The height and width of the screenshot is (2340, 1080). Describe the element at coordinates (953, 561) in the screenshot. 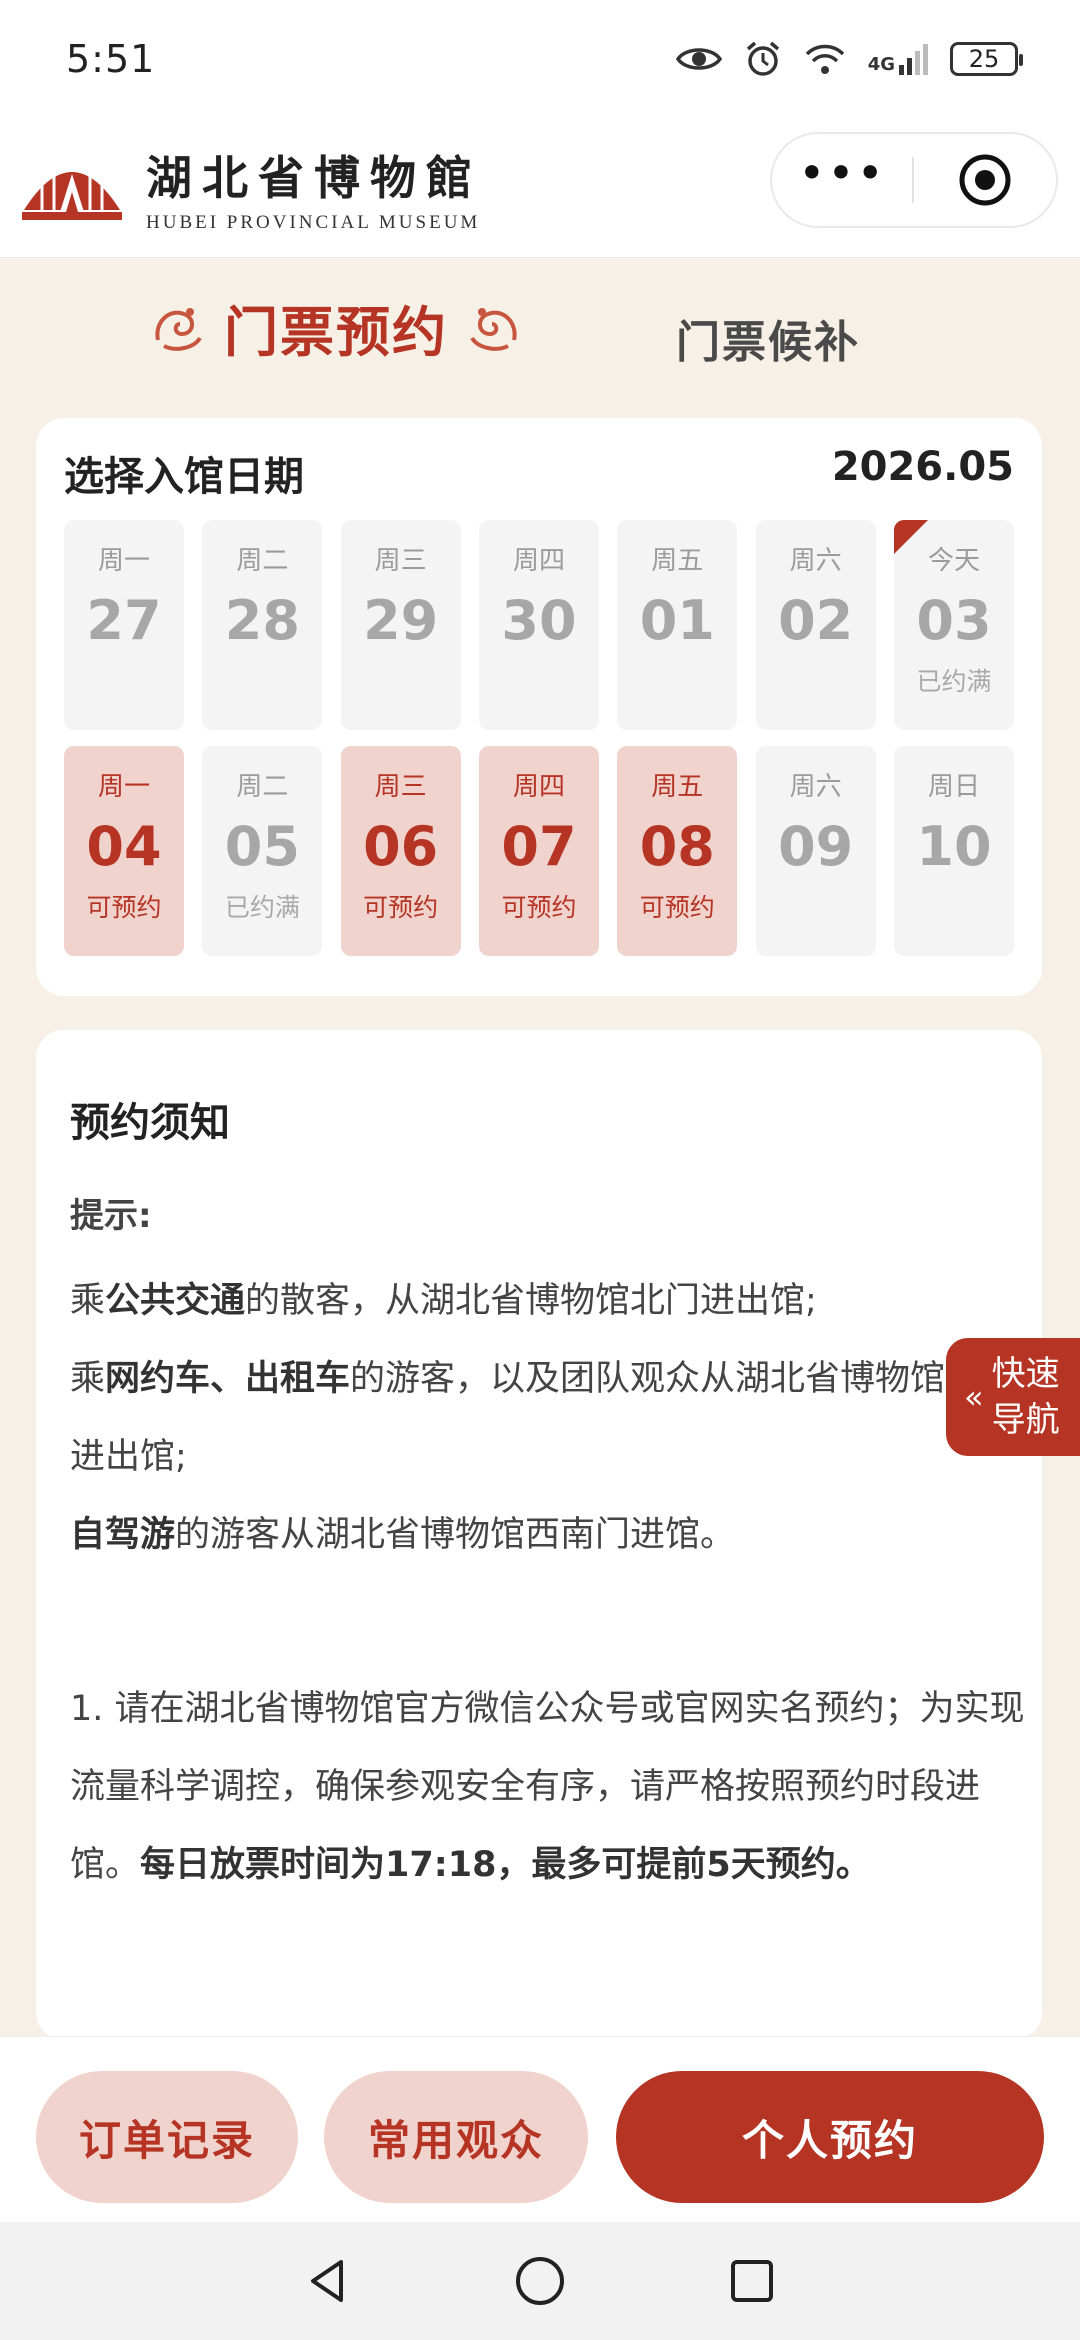

I see `date-weekday: 今天` at that location.